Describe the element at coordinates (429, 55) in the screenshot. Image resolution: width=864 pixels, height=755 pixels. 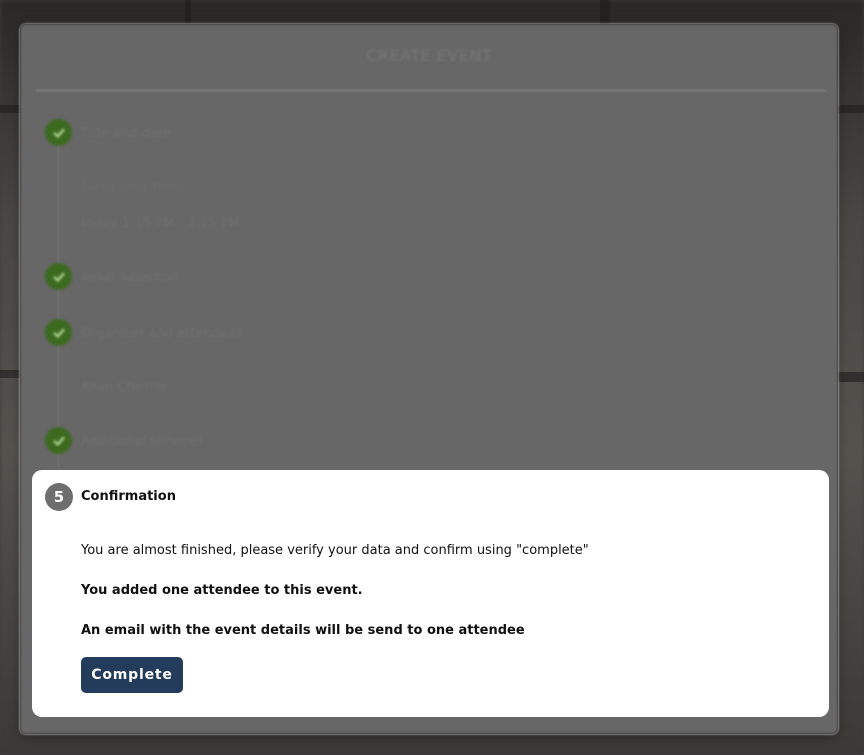
I see `dialog-title: CREATE EVENT` at that location.